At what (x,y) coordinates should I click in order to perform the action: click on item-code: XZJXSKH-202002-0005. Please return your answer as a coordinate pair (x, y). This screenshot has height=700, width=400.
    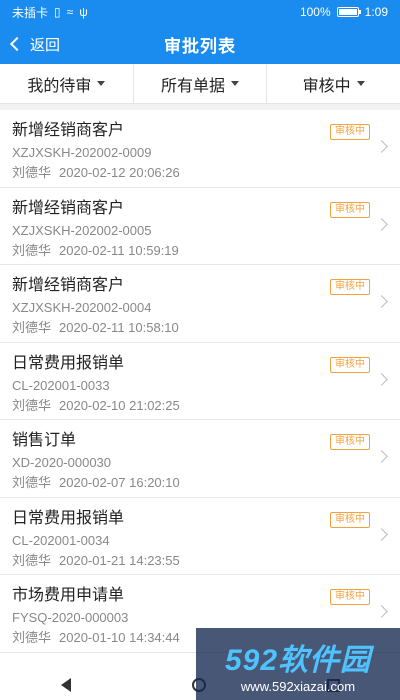
    Looking at the image, I should click on (82, 230).